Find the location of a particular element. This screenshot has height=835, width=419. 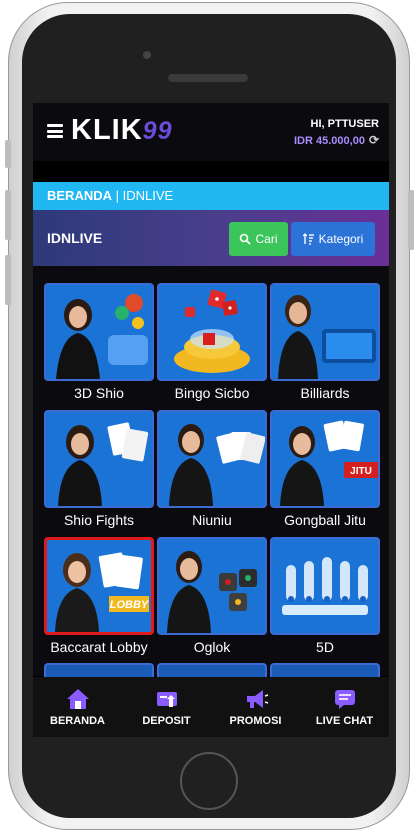

chat-icon is located at coordinates (344, 699).